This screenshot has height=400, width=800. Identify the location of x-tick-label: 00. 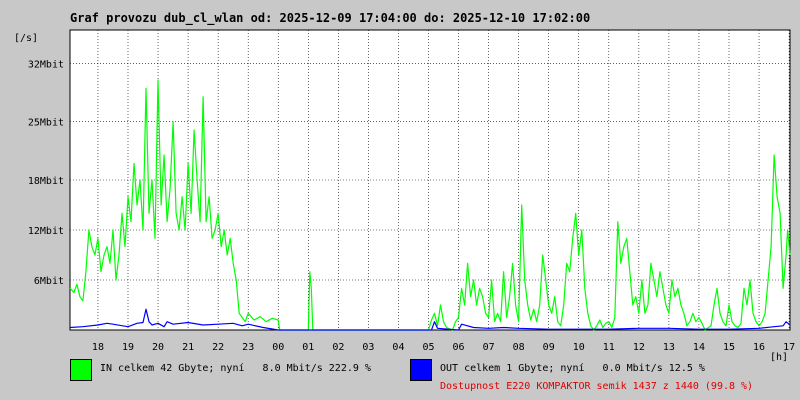
(278, 347).